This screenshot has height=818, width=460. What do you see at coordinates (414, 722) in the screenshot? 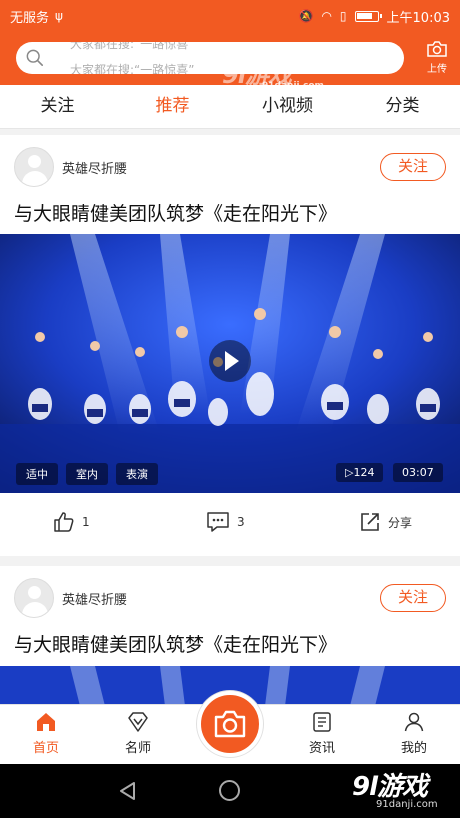
I see `user-icon` at bounding box center [414, 722].